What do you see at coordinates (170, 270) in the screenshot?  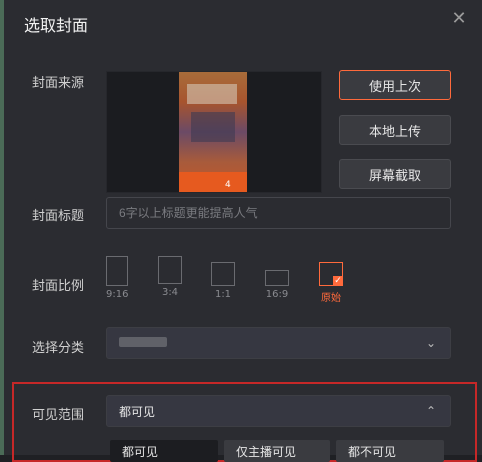 I see `ratio-3-4-box` at bounding box center [170, 270].